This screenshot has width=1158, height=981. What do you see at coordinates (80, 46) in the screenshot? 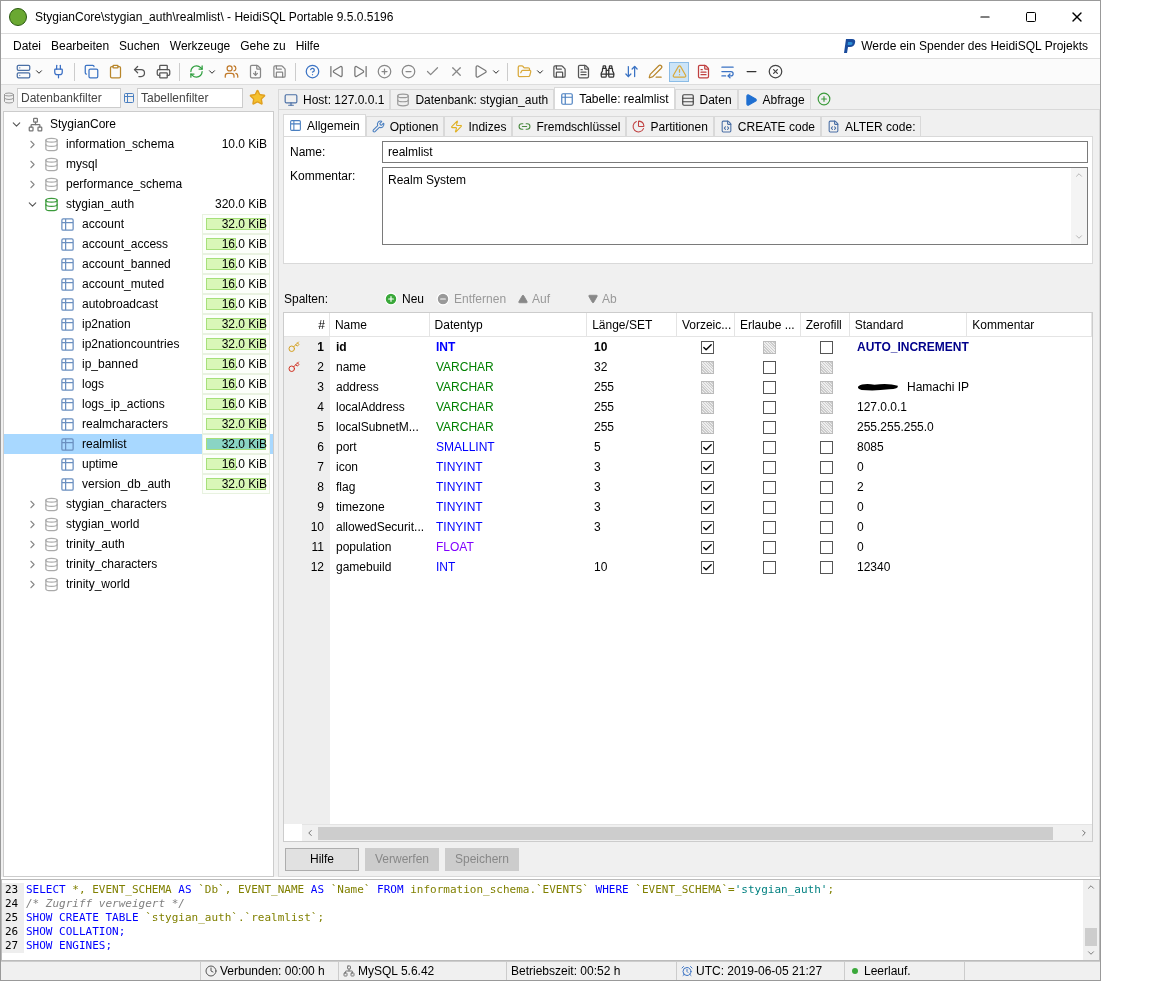
I see `menu-item: Bearbeiten` at bounding box center [80, 46].